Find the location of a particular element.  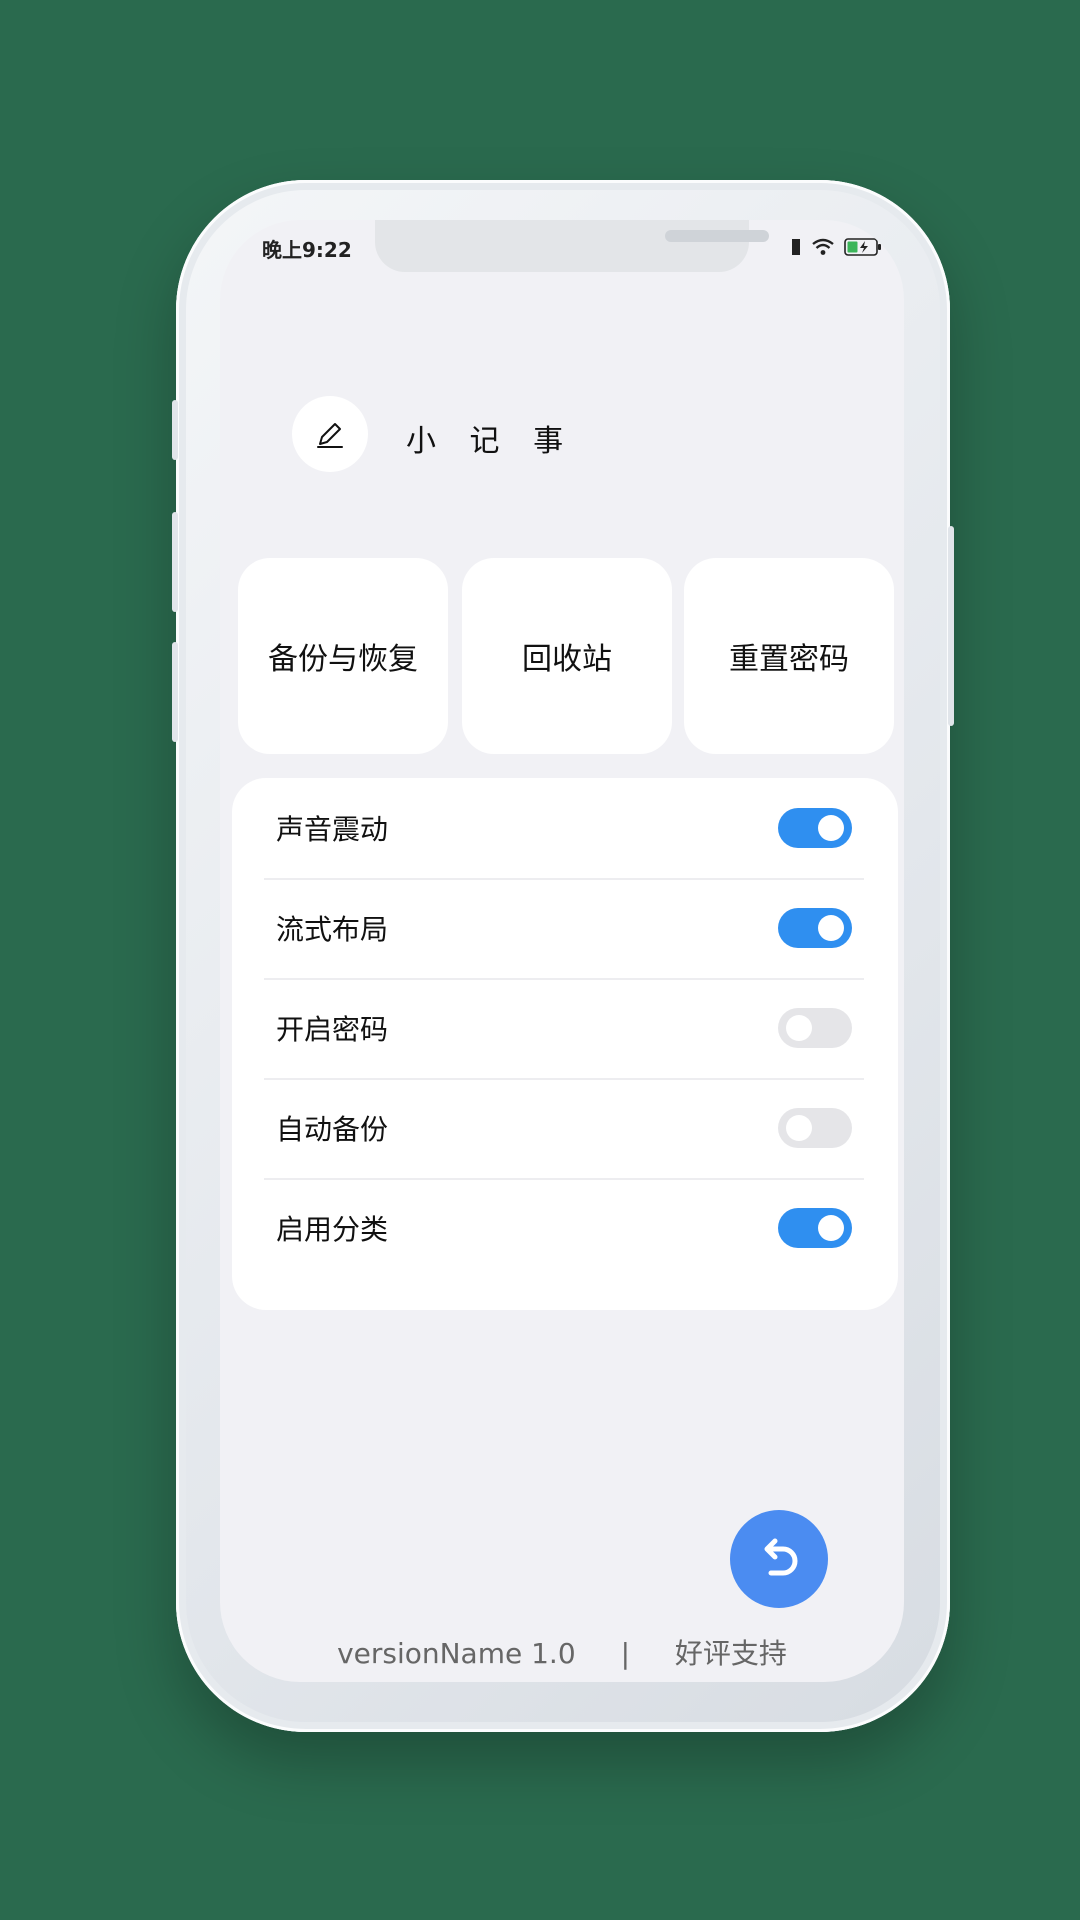

recycle-bin-tile: 回收站 is located at coordinates (567, 656).